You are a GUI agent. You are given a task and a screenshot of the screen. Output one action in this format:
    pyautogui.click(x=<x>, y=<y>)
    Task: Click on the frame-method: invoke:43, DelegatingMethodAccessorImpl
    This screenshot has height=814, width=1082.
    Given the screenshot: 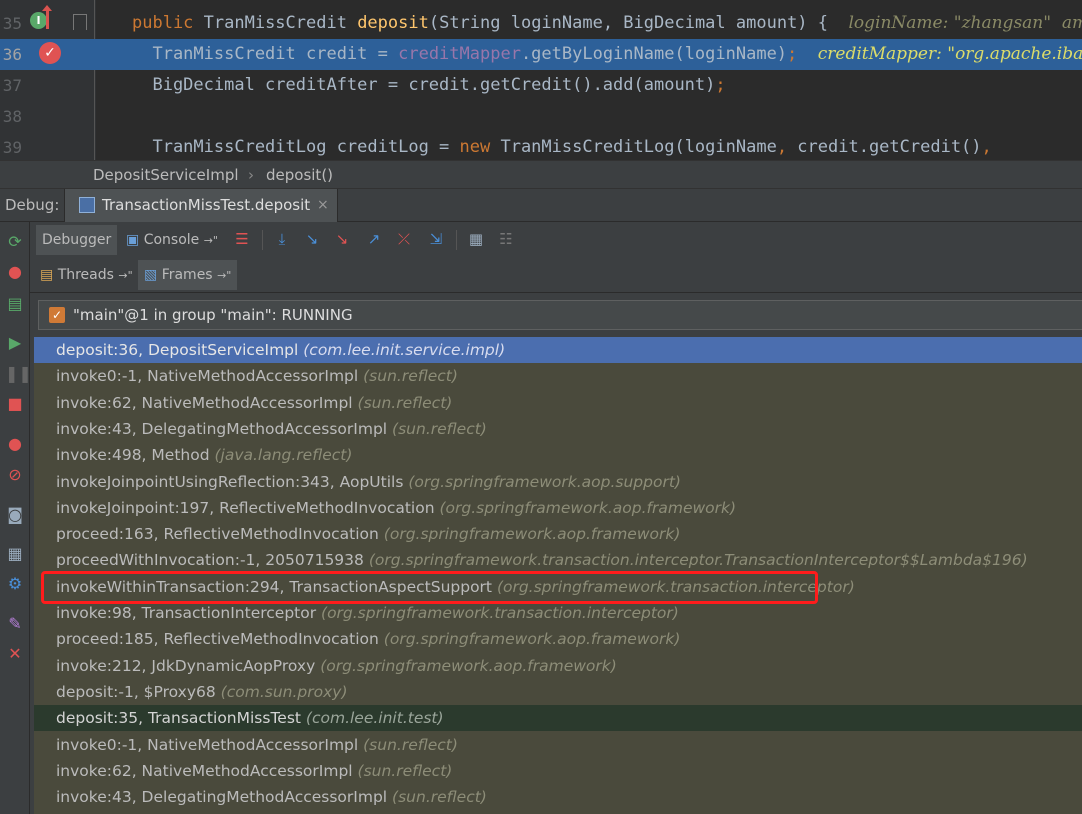 What is the action you would take?
    pyautogui.click(x=224, y=797)
    